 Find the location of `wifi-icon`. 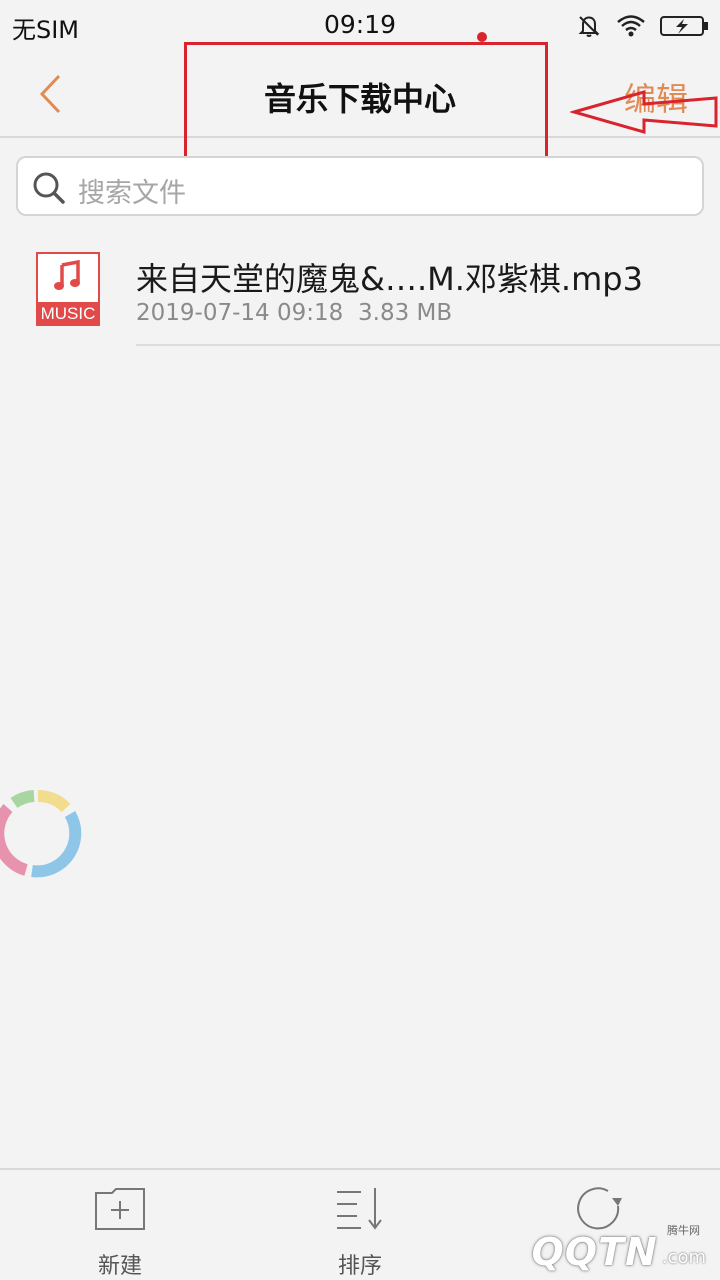

wifi-icon is located at coordinates (631, 26).